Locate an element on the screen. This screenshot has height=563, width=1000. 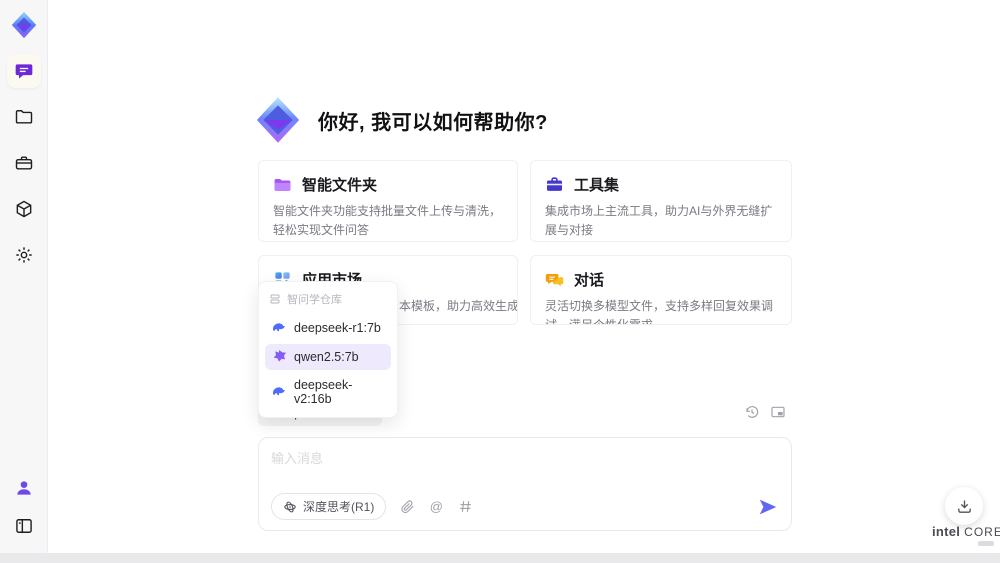
bottom-edge-bar is located at coordinates (500, 558).